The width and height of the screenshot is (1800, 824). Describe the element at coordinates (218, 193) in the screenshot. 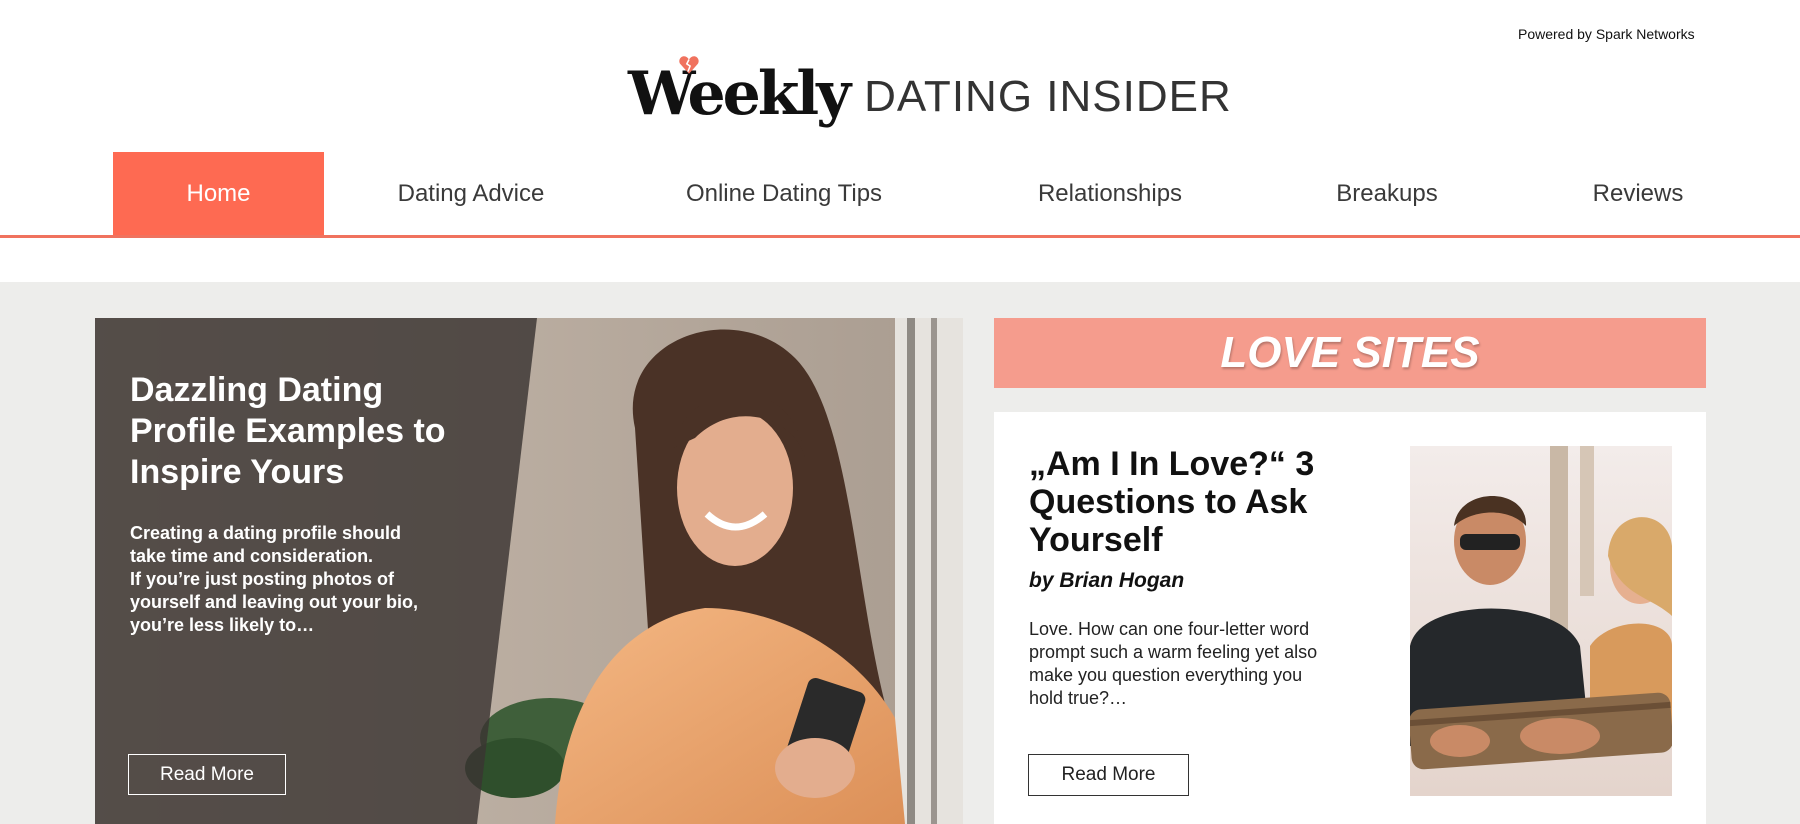

I see `nav-home: Home` at that location.